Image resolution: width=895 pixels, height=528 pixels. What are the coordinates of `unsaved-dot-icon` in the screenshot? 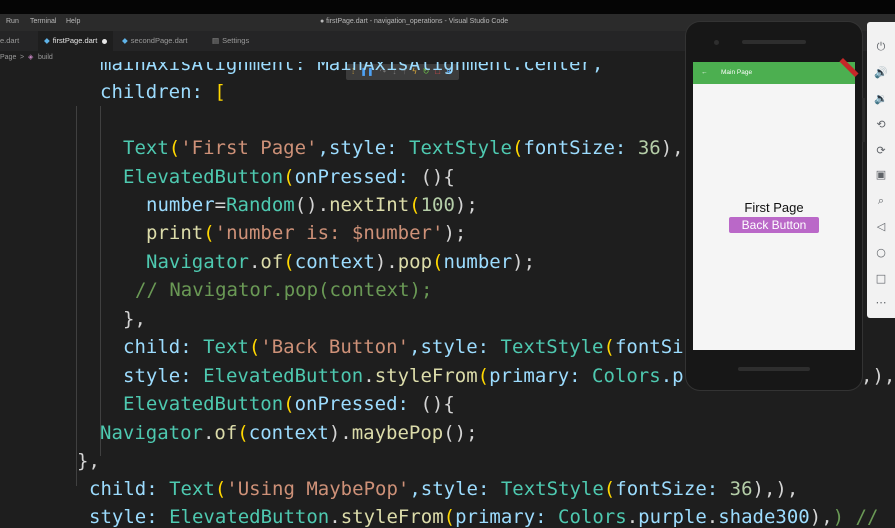 It's located at (105, 41).